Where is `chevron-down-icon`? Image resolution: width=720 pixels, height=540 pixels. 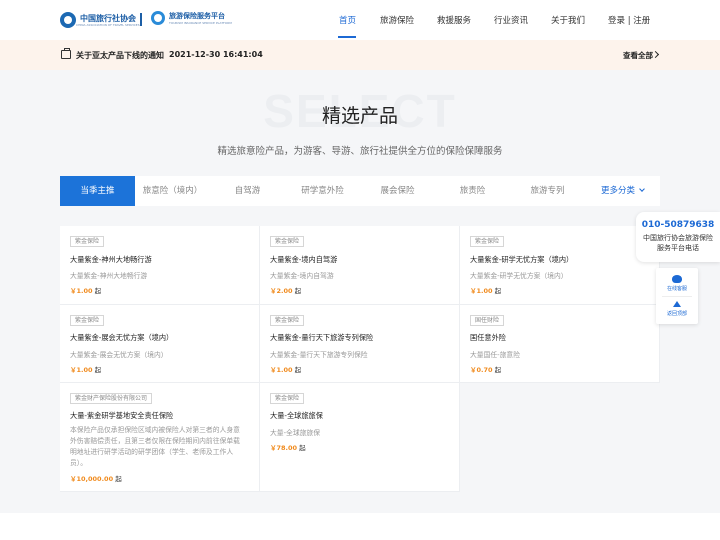
chevron-down-icon is located at coordinates (642, 189).